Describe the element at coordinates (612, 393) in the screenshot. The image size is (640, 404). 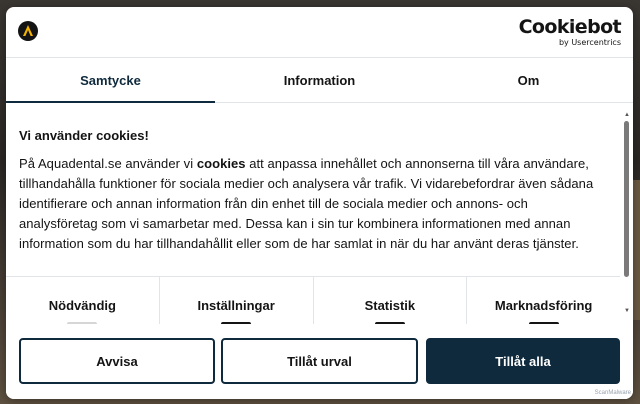
I see `scanmalware-watermark: ScanMalware` at that location.